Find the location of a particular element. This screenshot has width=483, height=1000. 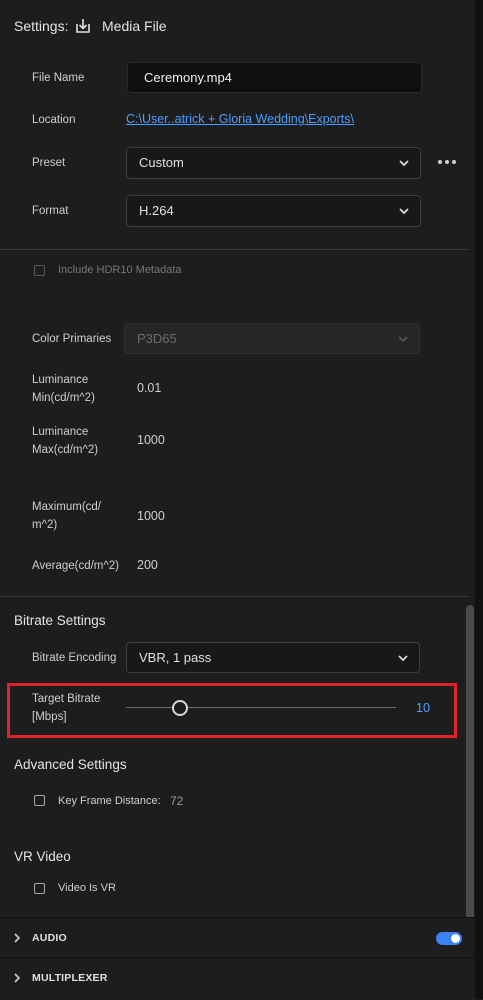

hdr-metadata-checkbox is located at coordinates (39, 270).